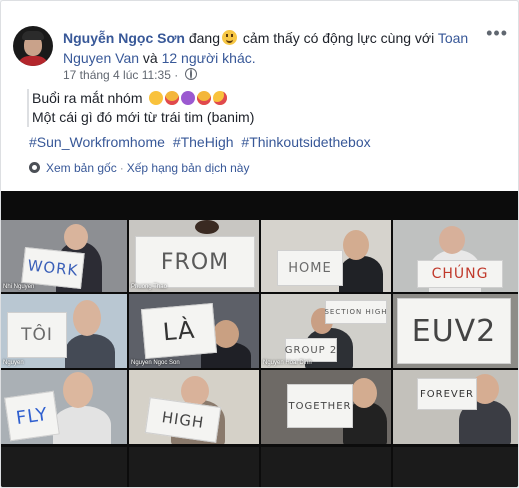  I want to click on video-tile: CHÚNG, so click(455, 256).